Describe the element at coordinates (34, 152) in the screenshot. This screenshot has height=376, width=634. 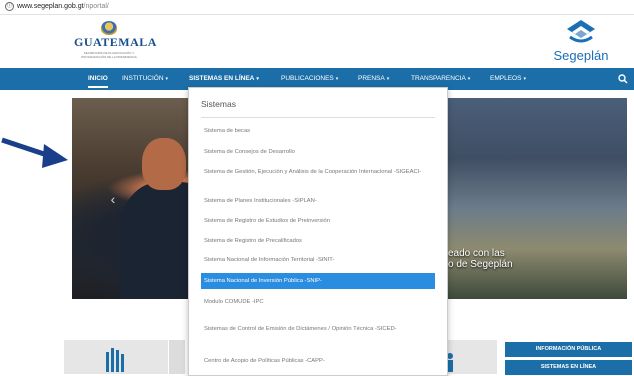
I see `annotation-arrow-icon` at that location.